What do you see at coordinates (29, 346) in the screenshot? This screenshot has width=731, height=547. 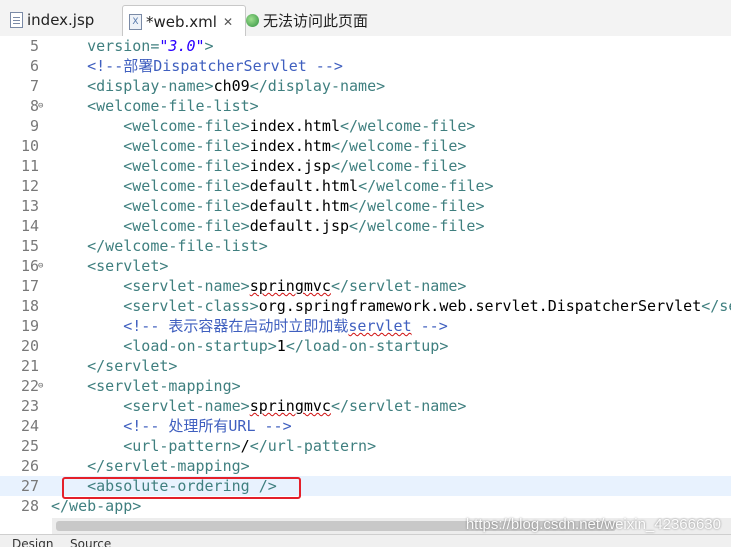 I see `line-number: 20` at bounding box center [29, 346].